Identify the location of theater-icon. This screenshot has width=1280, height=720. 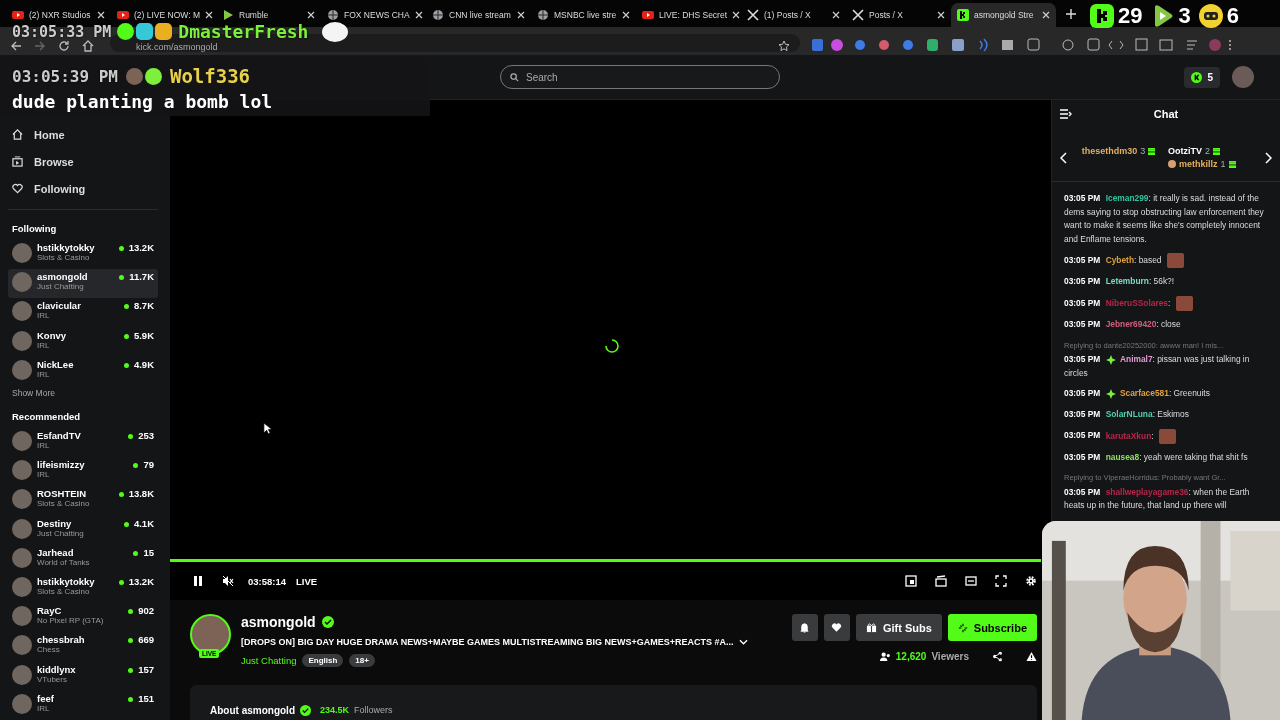
(941, 581).